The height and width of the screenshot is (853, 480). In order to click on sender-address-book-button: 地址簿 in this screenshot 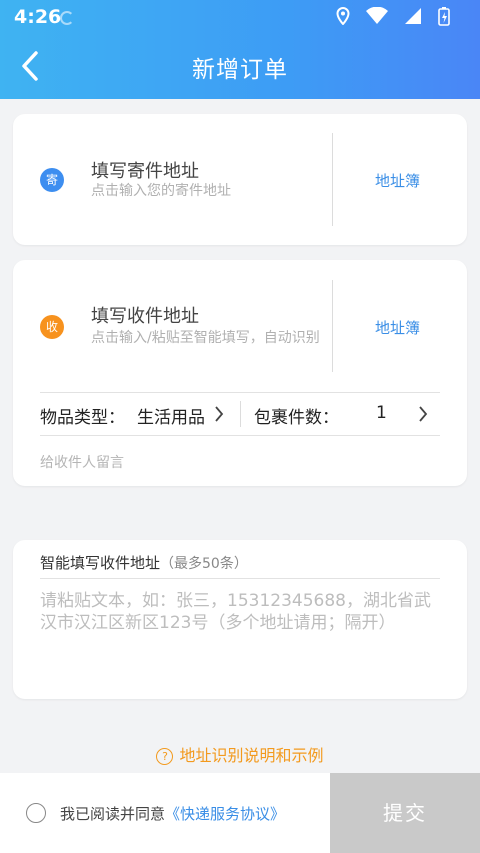, I will do `click(397, 180)`.